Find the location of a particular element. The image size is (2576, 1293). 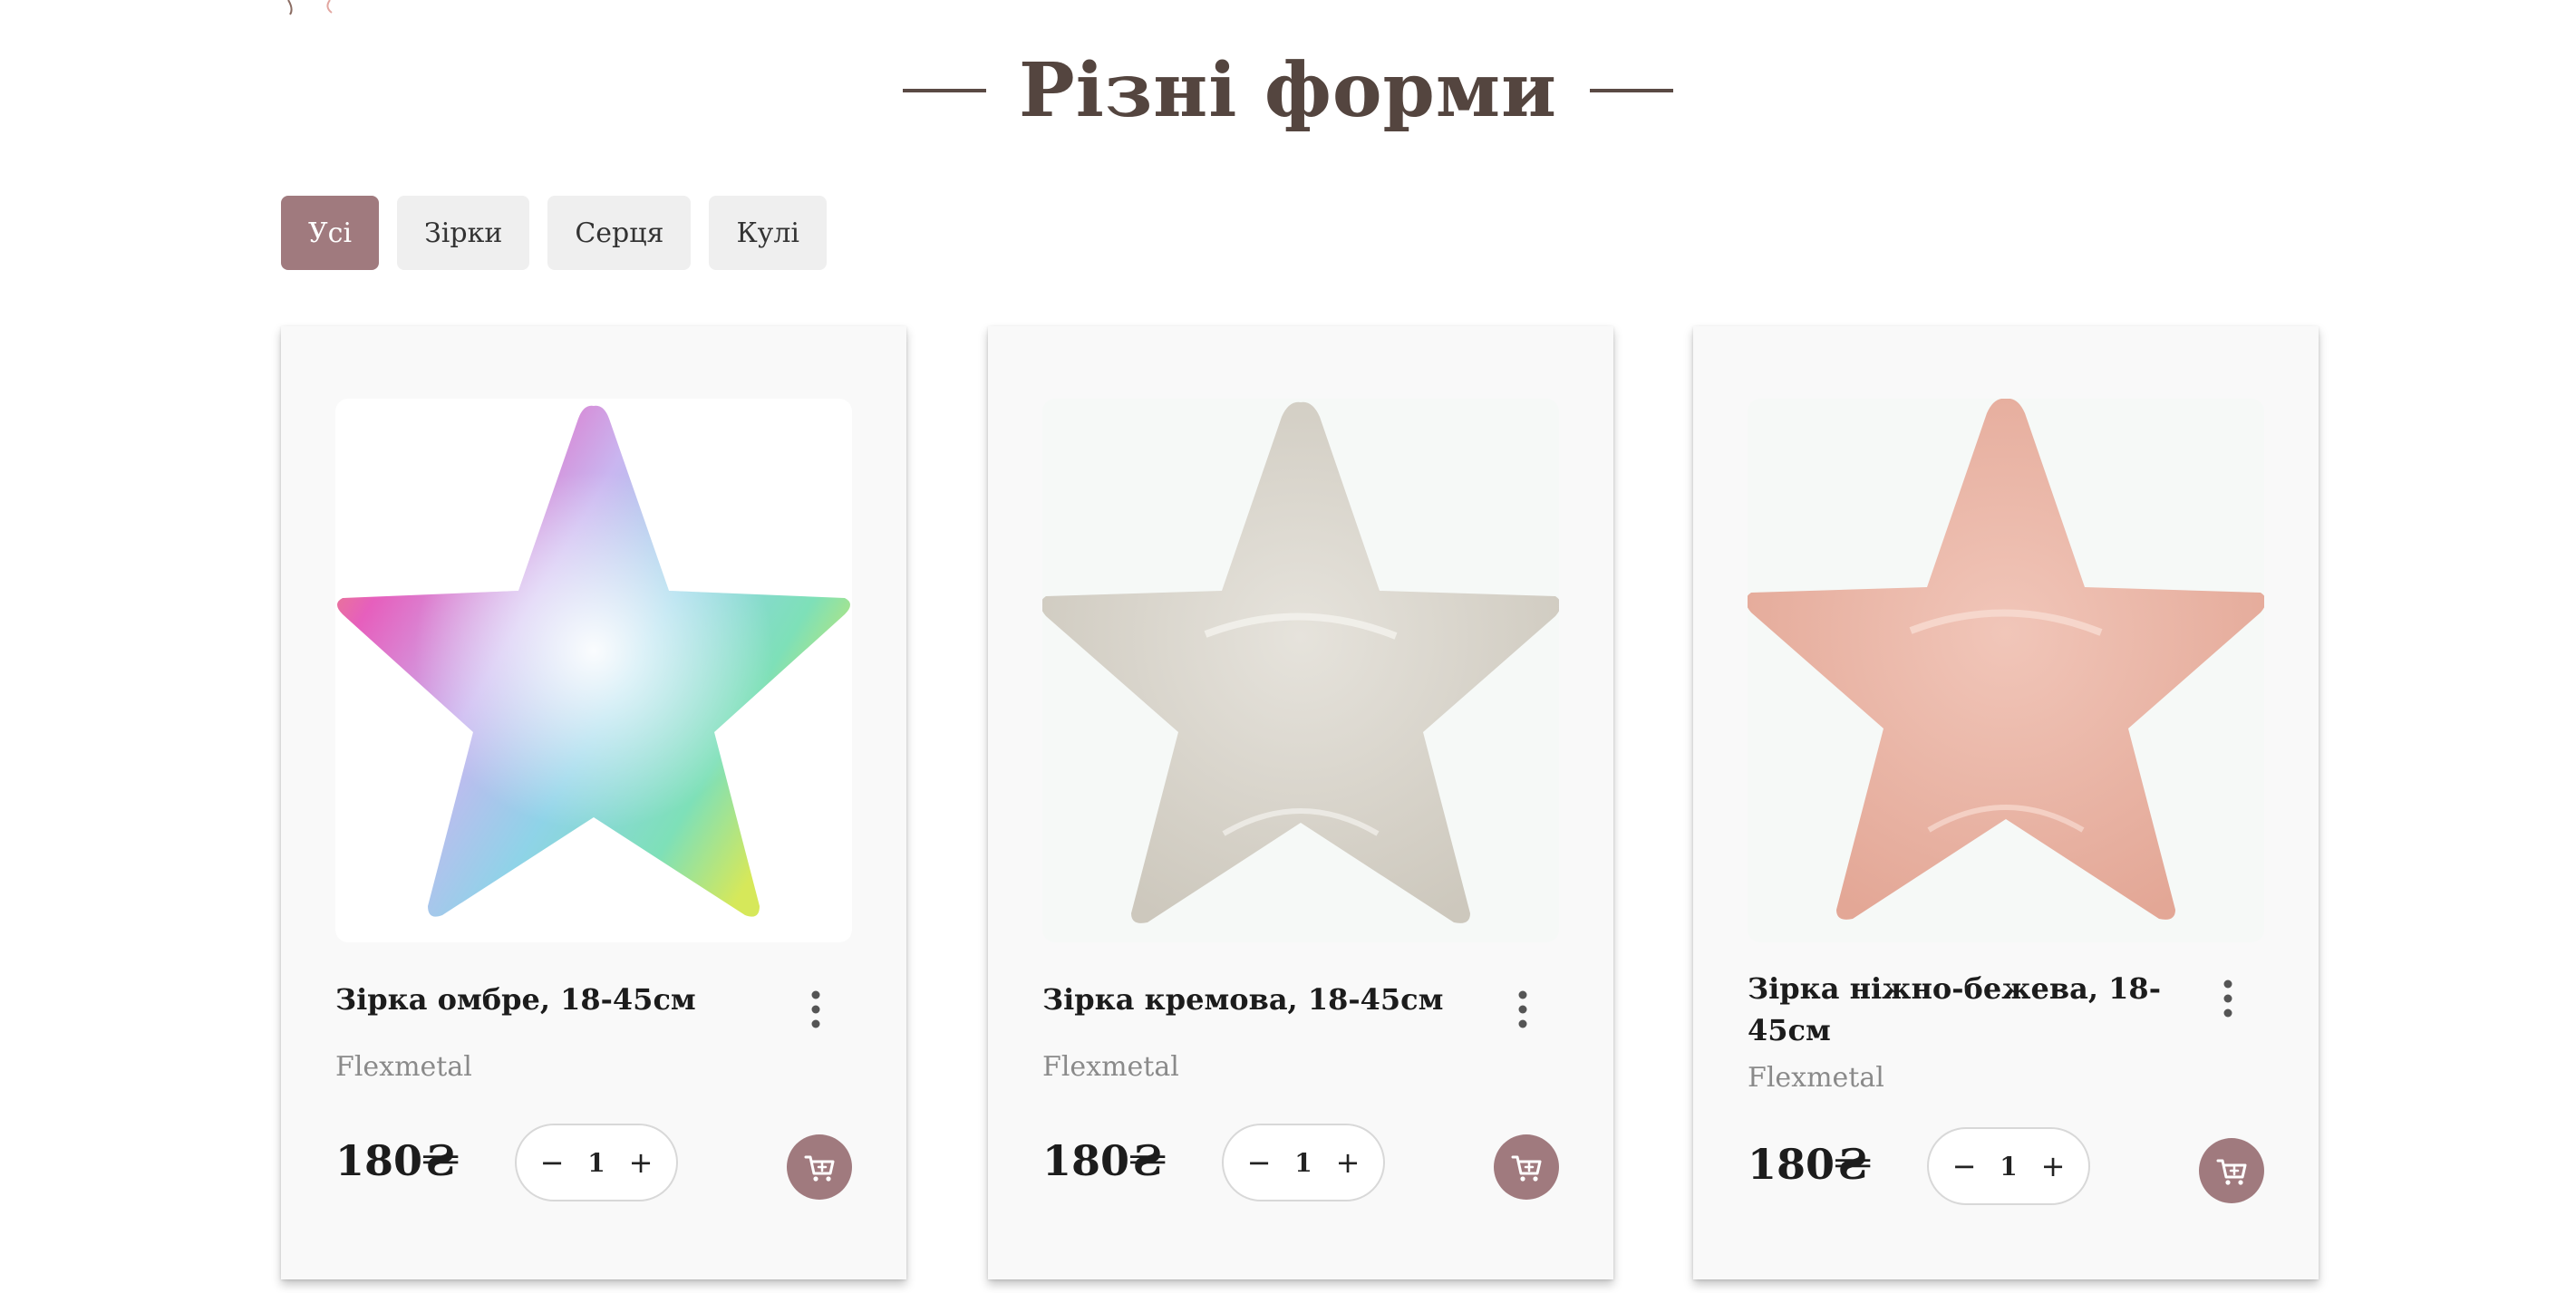

filter-balls-button: Кулі is located at coordinates (768, 233).